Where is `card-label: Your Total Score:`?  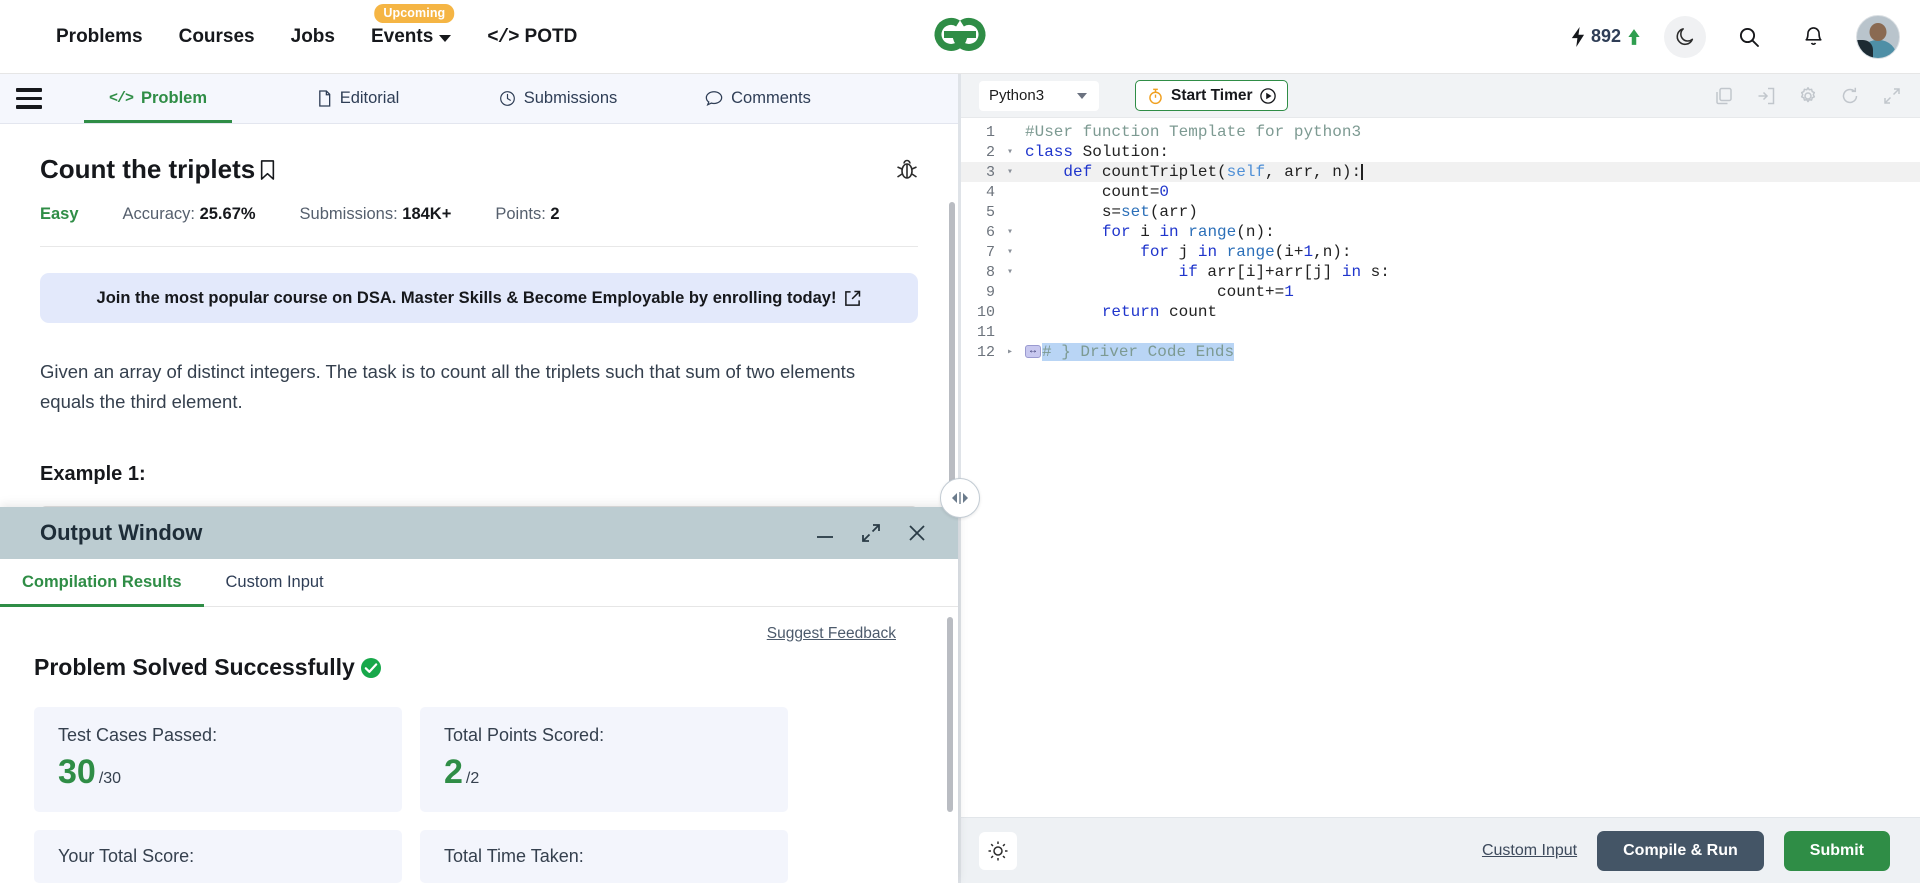 card-label: Your Total Score: is located at coordinates (126, 856).